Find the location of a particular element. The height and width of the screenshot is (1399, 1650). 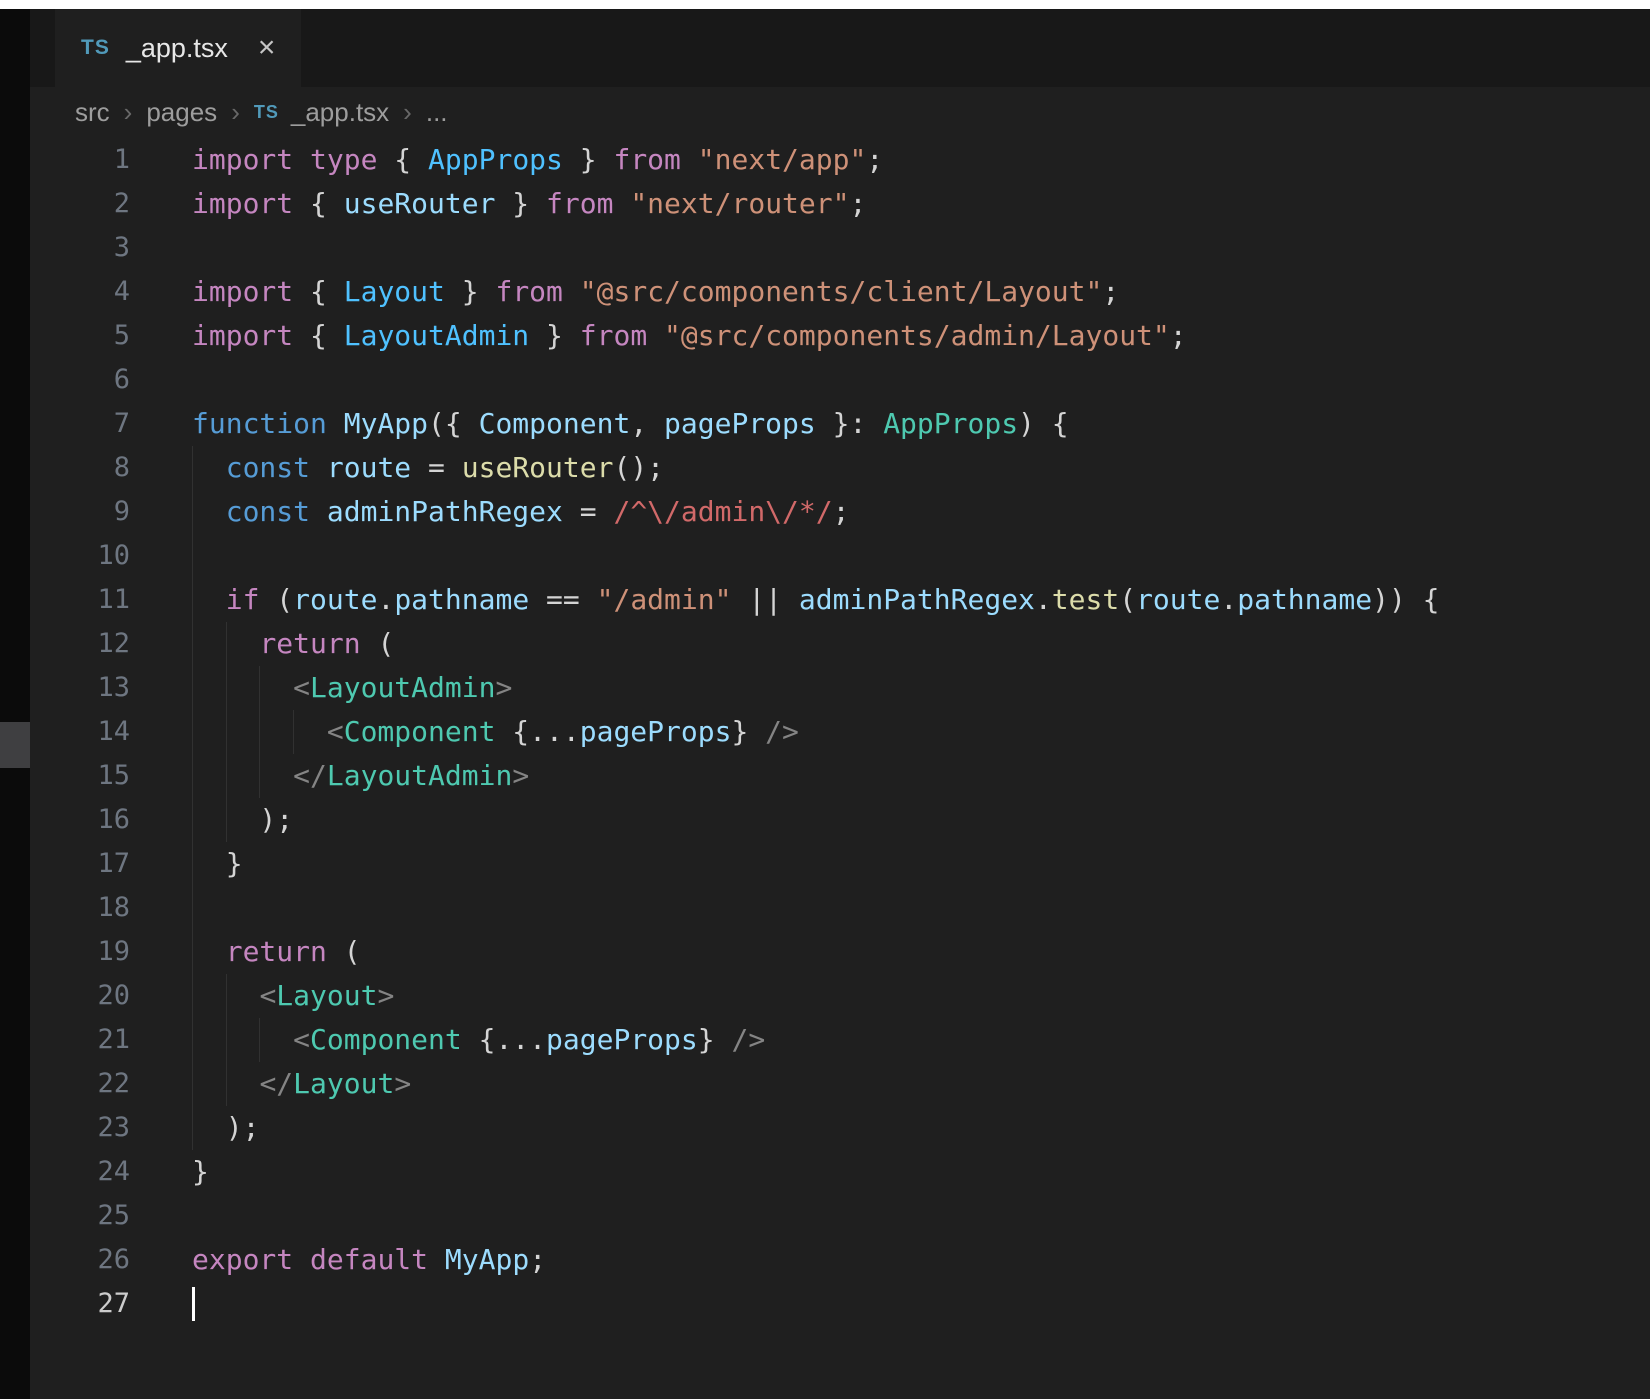

code-text: <Layout> is located at coordinates (921, 996).